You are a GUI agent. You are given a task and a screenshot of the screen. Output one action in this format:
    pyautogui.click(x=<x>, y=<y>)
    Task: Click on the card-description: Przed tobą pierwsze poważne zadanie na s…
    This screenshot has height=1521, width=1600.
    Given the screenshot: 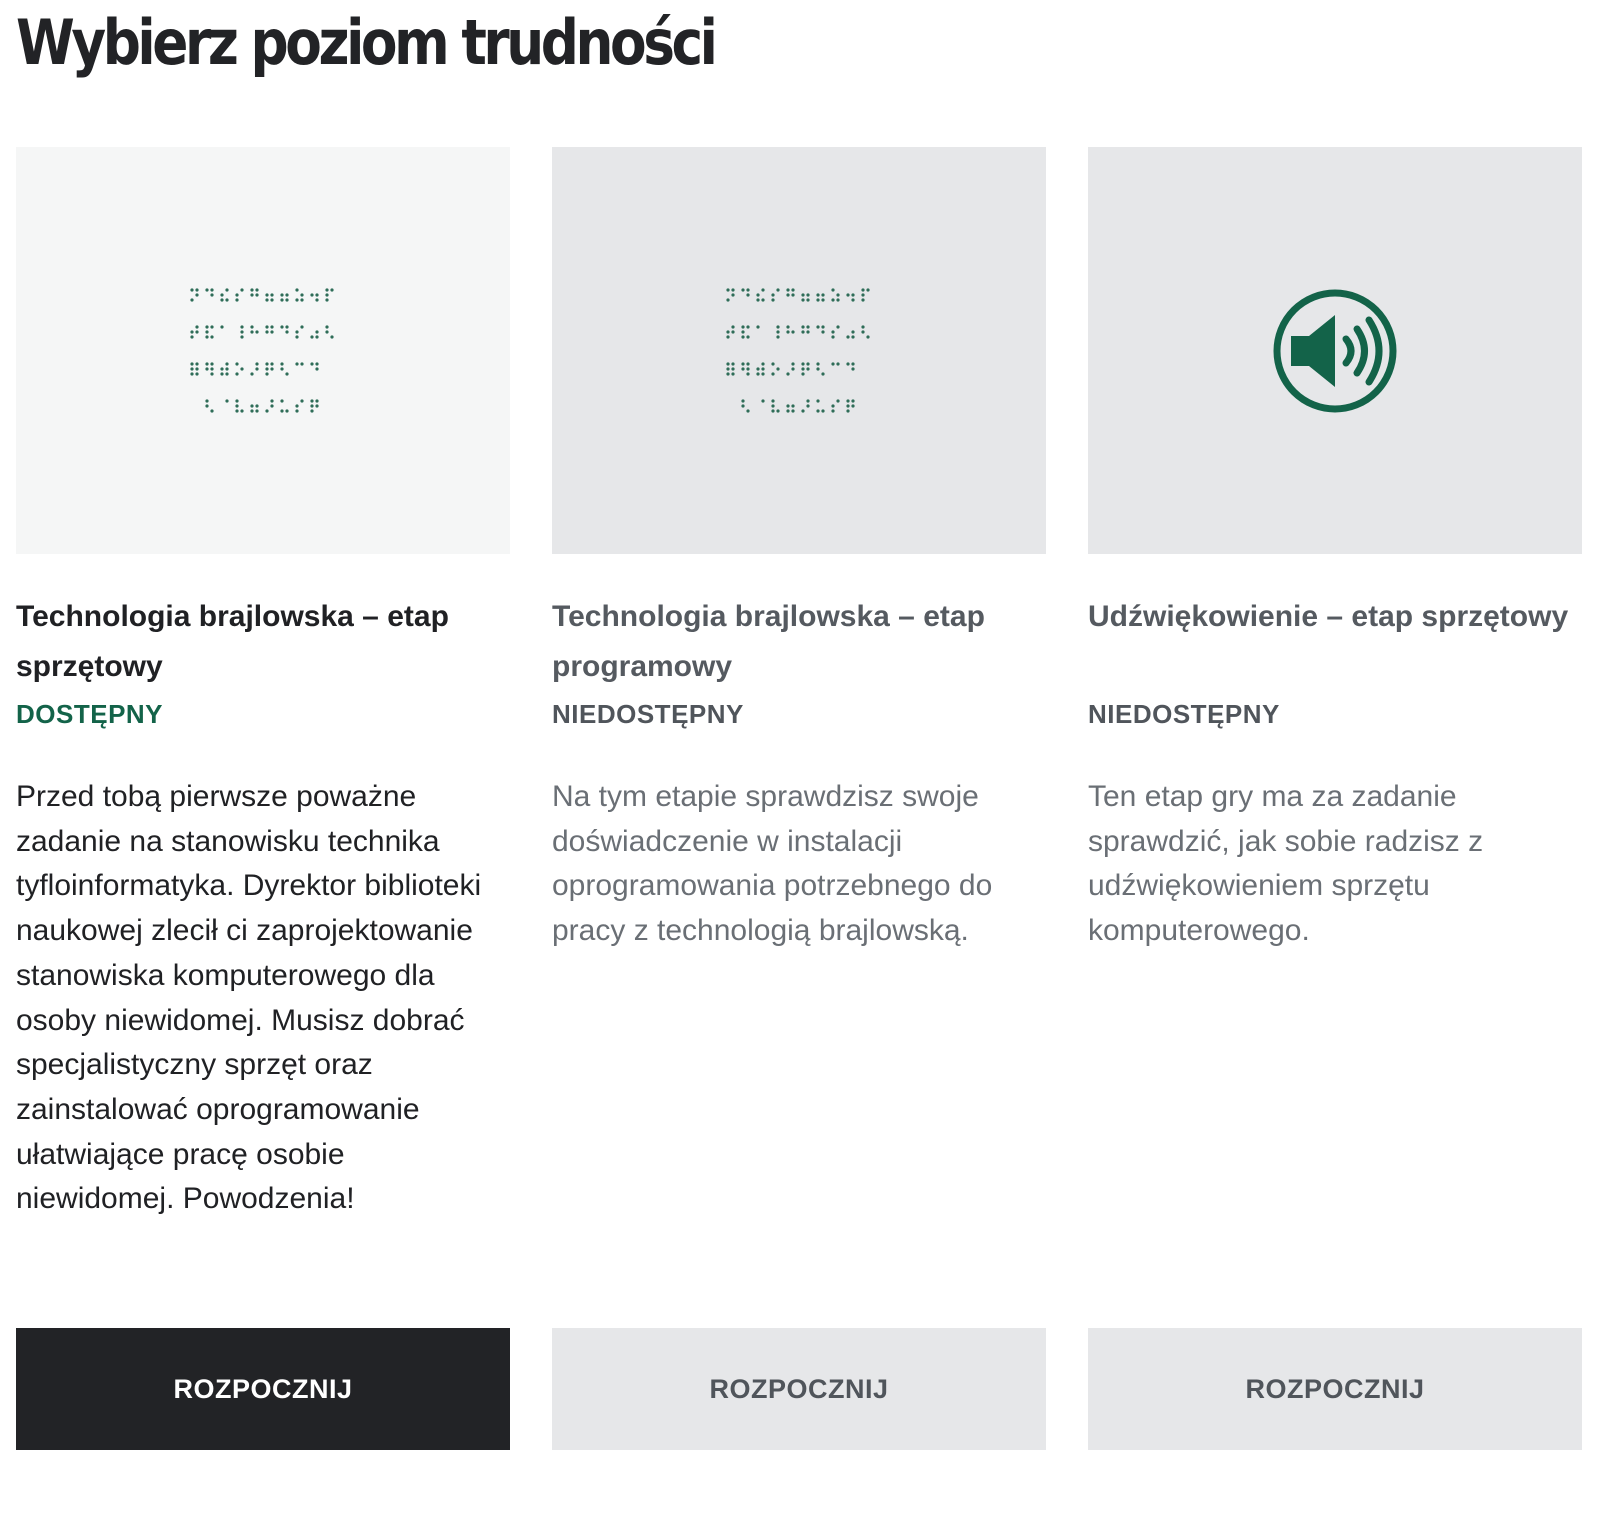 What is the action you would take?
    pyautogui.click(x=249, y=998)
    